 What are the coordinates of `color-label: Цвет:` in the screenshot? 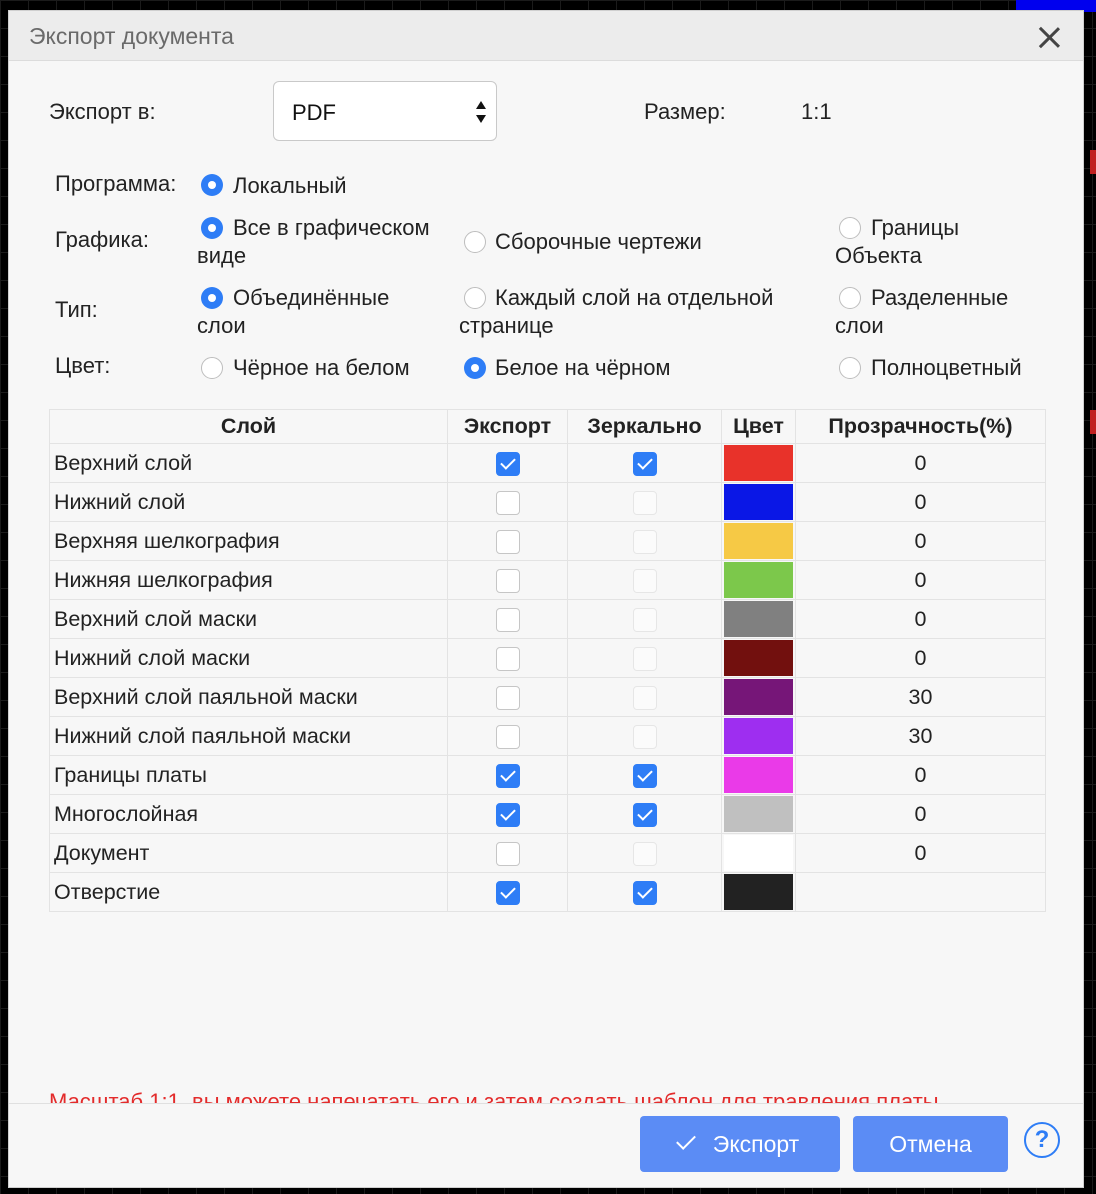 It's located at (83, 365).